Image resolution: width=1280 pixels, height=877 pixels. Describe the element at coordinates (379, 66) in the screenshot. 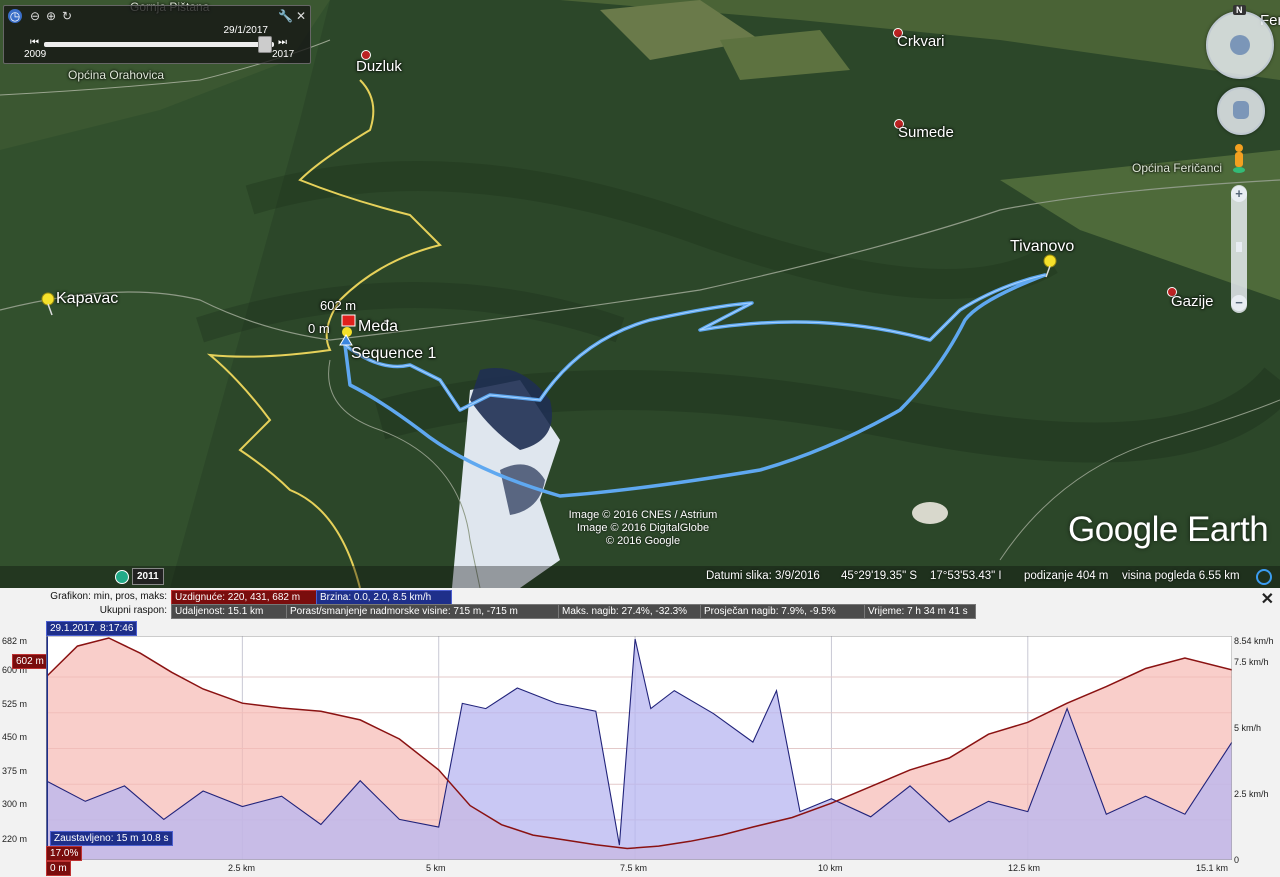

I see `place-label: Duzluk` at that location.